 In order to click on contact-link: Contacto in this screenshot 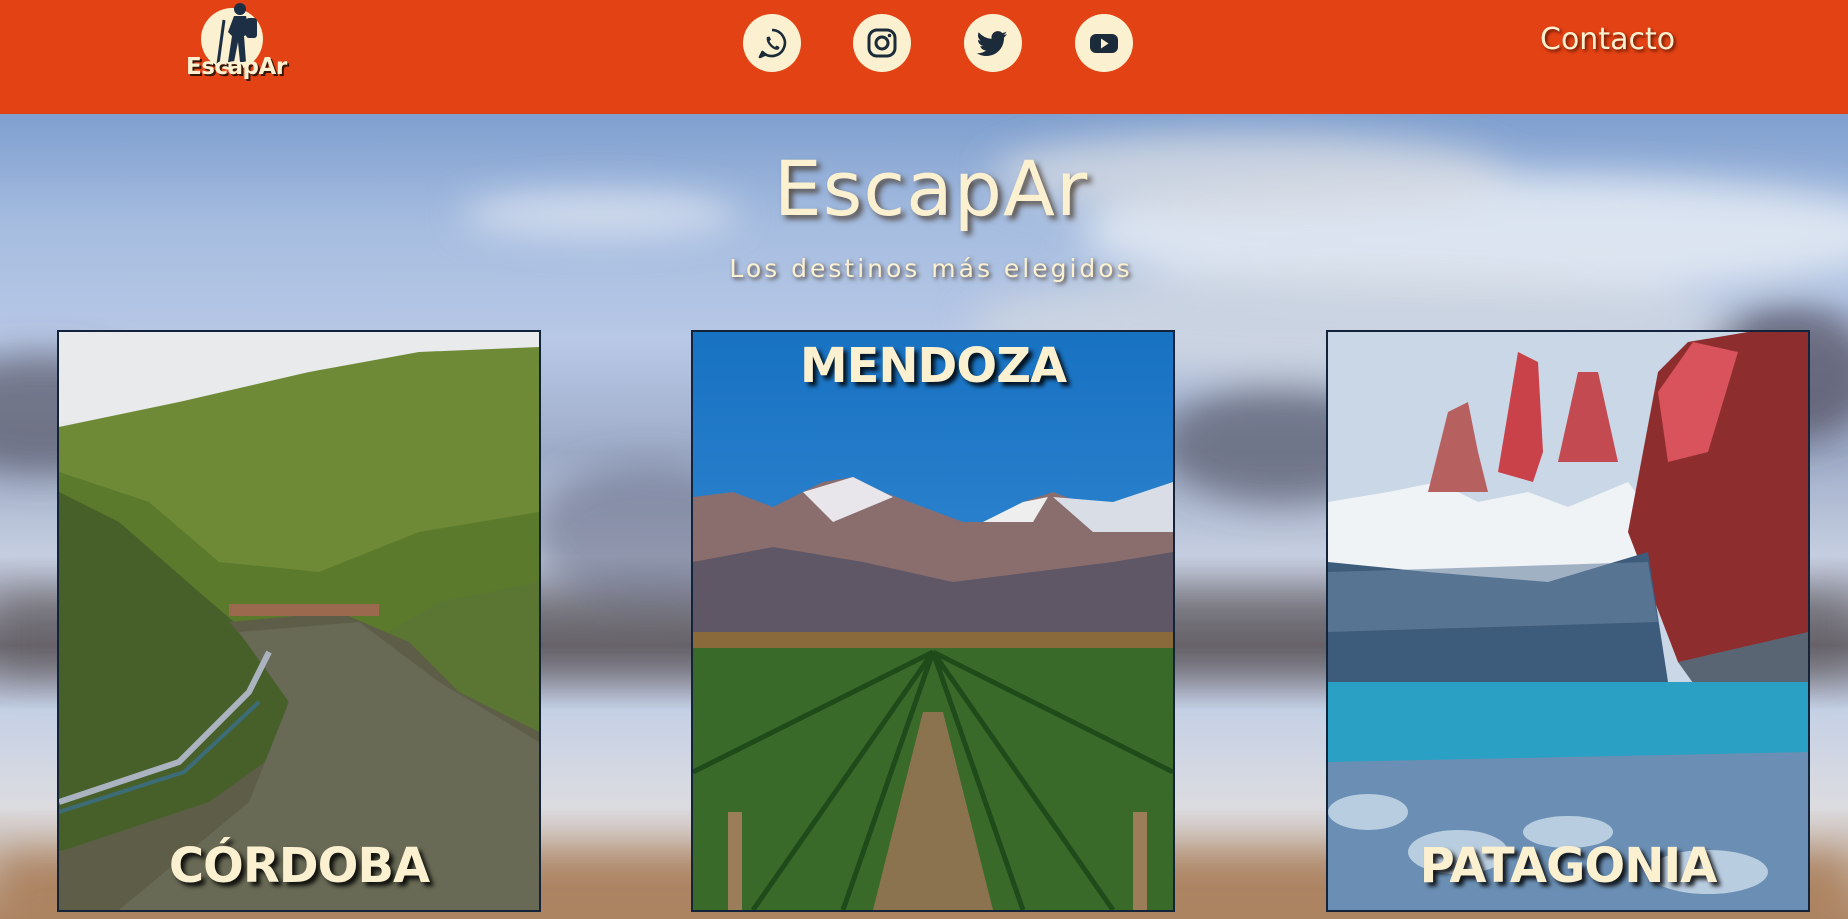, I will do `click(1607, 39)`.